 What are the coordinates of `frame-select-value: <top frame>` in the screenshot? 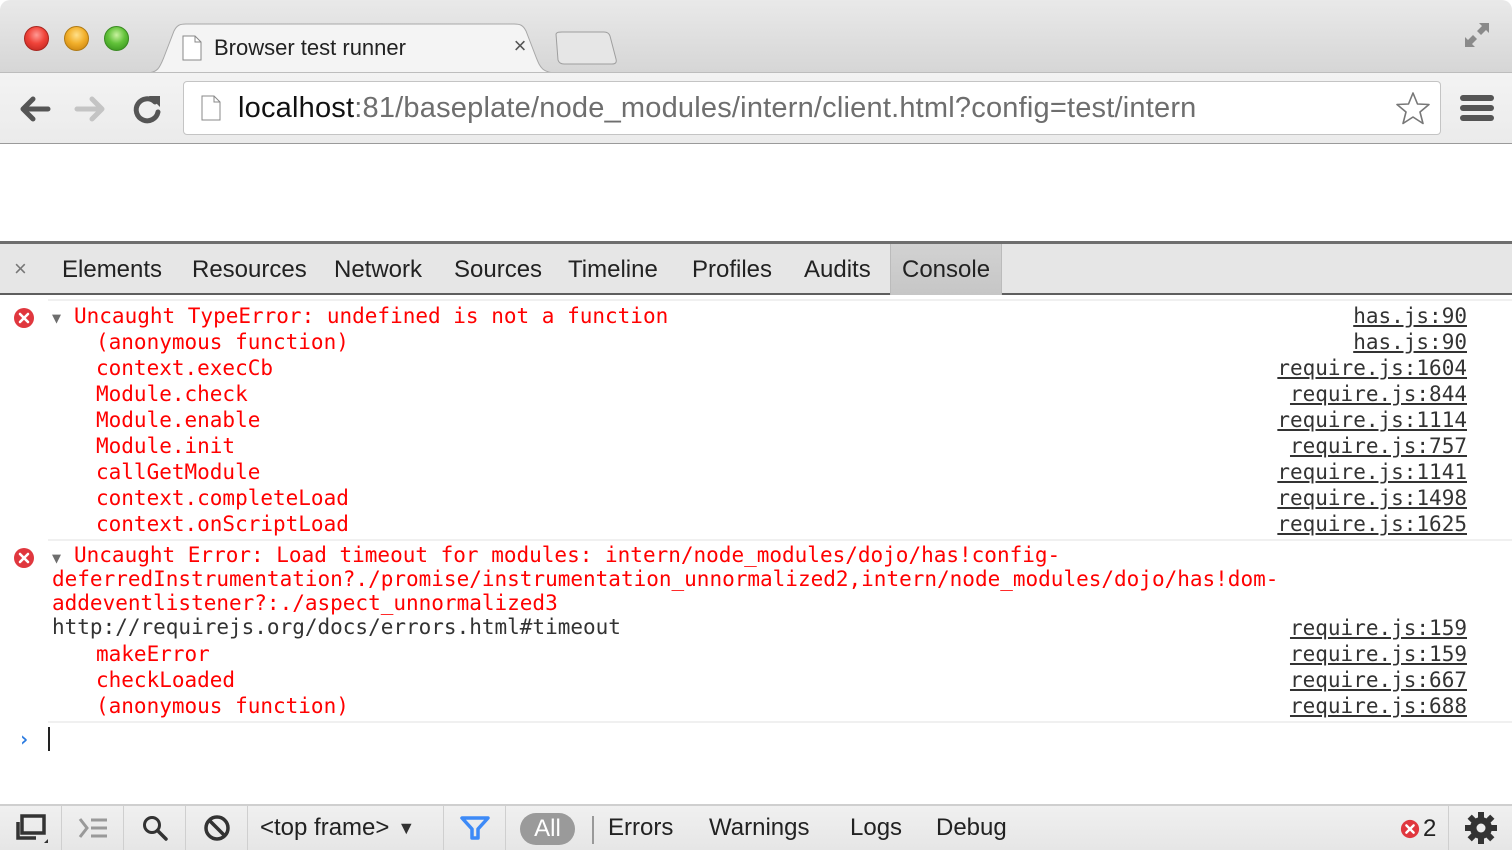 It's located at (325, 827).